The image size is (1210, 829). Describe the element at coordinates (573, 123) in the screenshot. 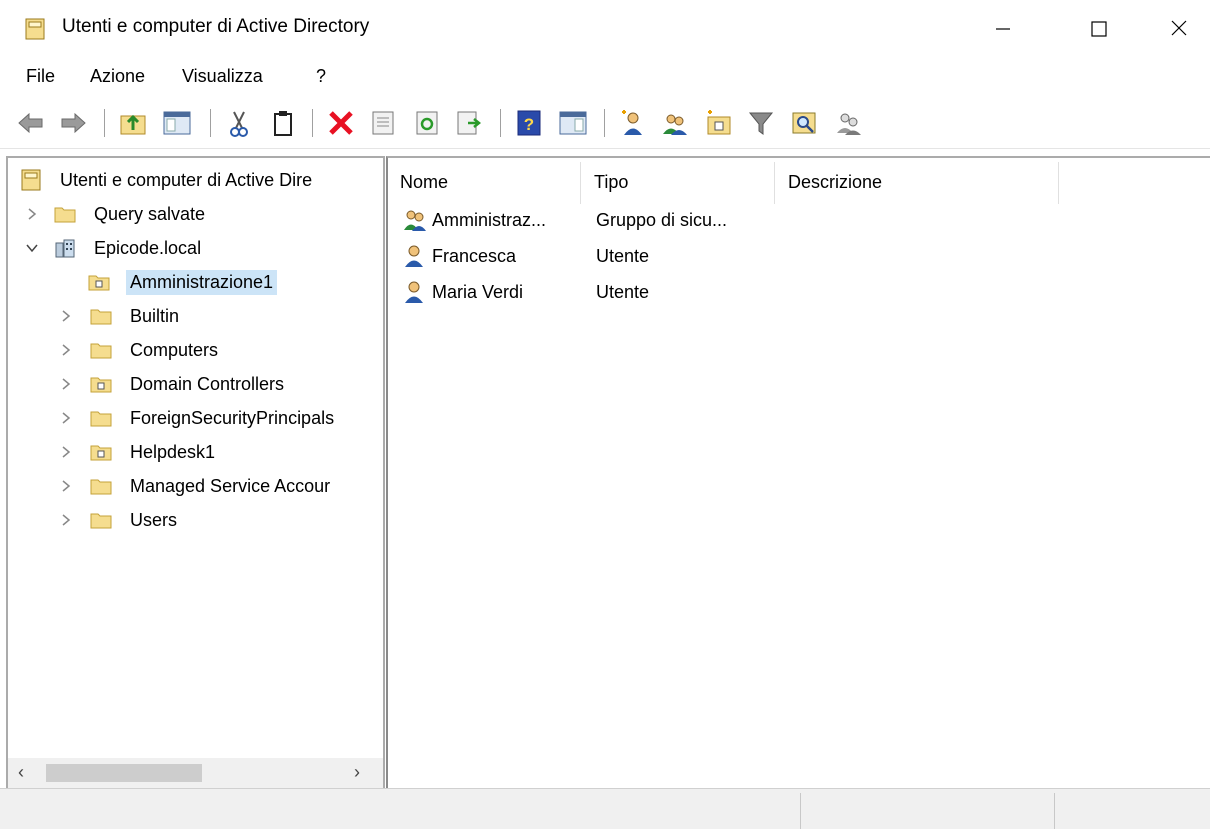

I see `show-hide-action-pane-icon` at that location.